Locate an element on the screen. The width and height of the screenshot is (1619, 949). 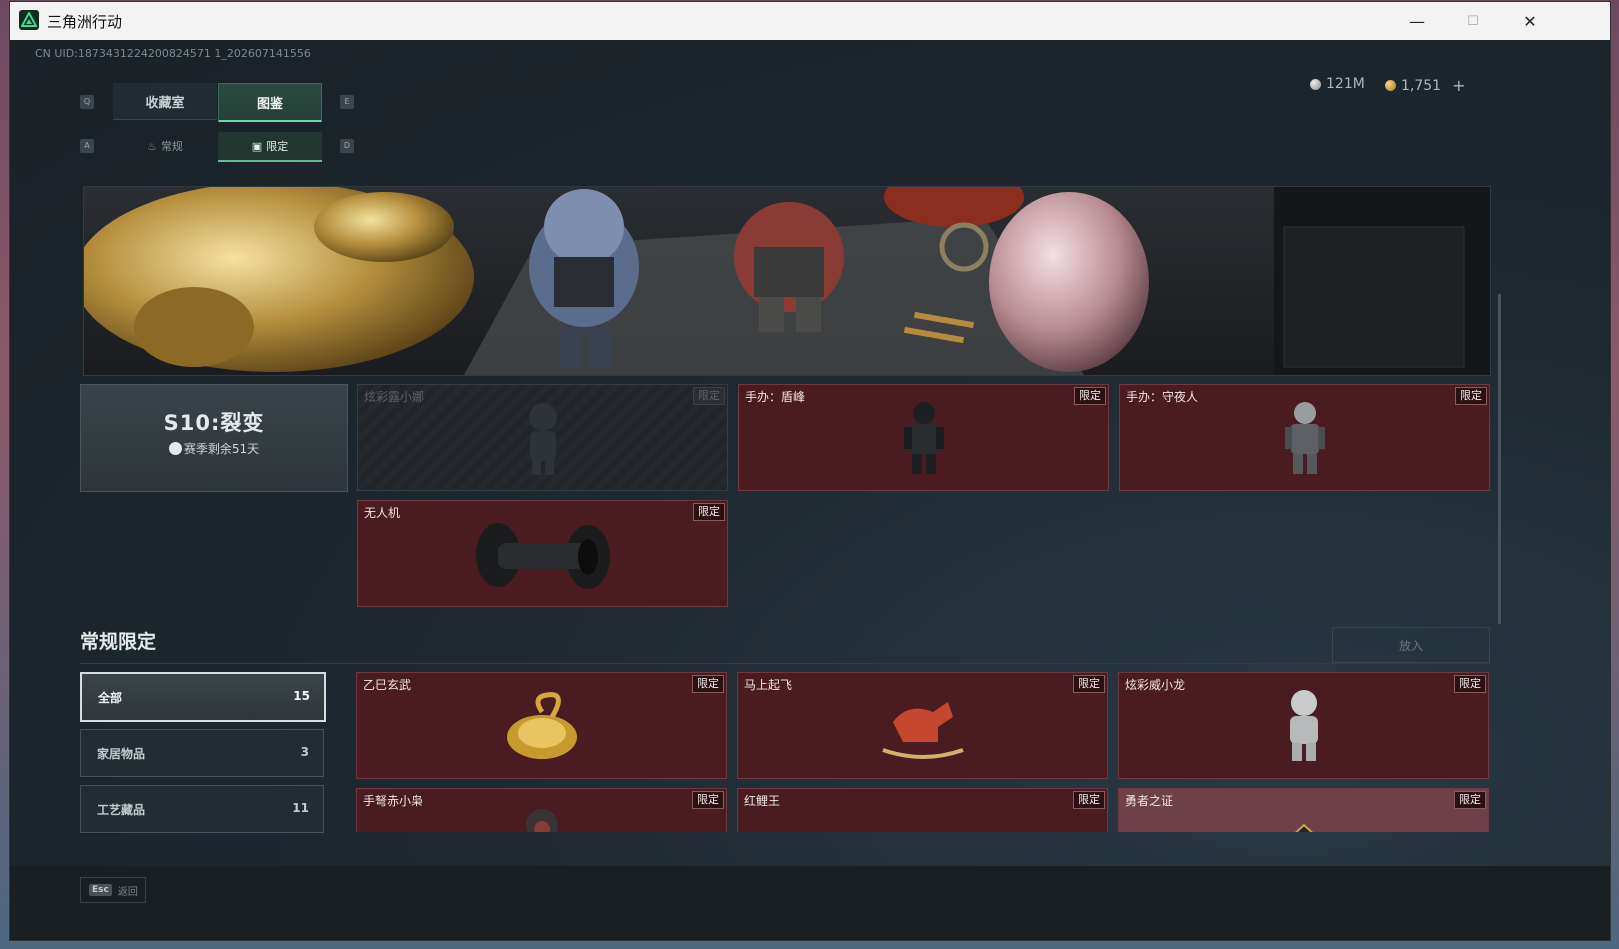
item-card: 乙巳玄武 限定 is located at coordinates (541, 725).